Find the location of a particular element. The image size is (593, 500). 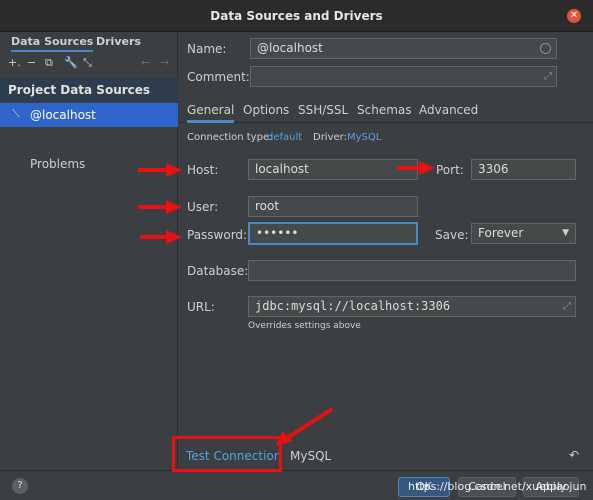

project-data-sources-header: Project Data Sources is located at coordinates (89, 90).